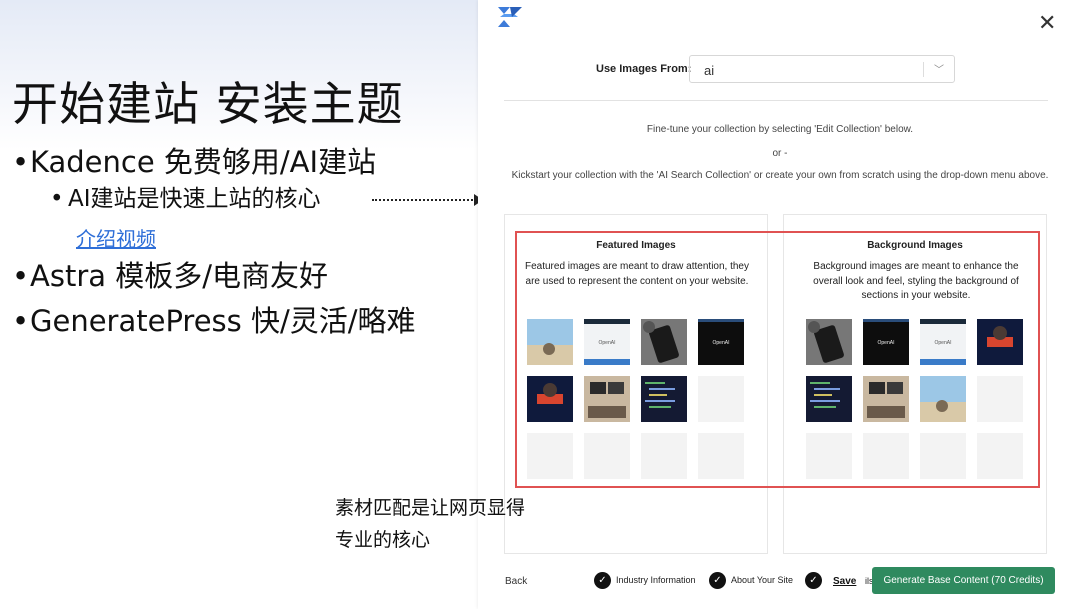 This screenshot has height=609, width=1080. Describe the element at coordinates (923, 69) in the screenshot. I see `select-divider` at that location.